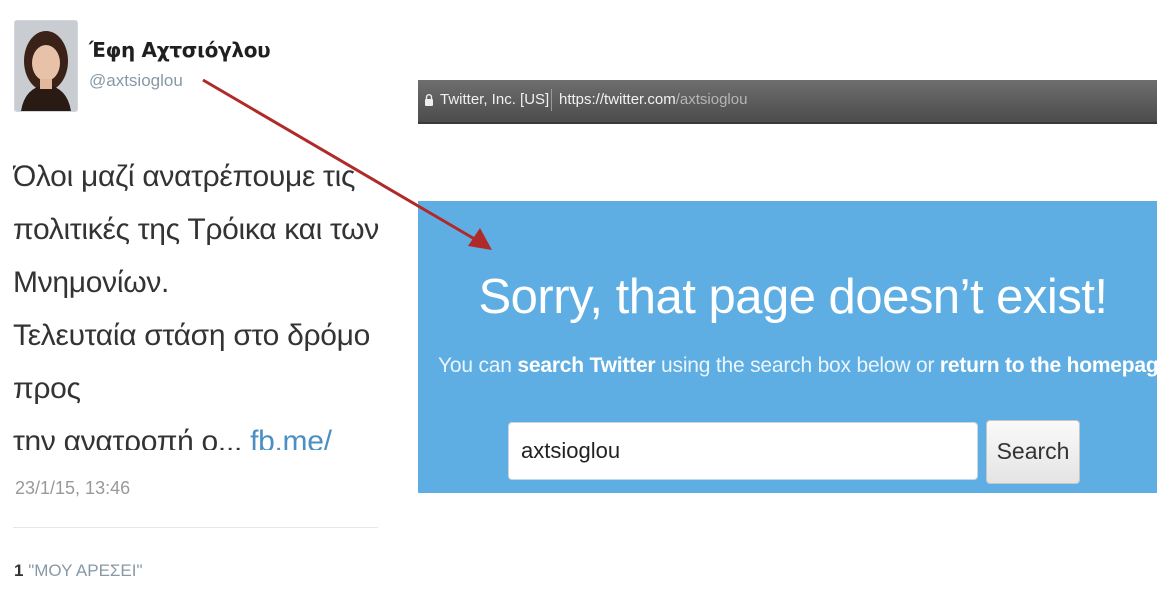  I want to click on url-host: https://twitter.com, so click(617, 99).